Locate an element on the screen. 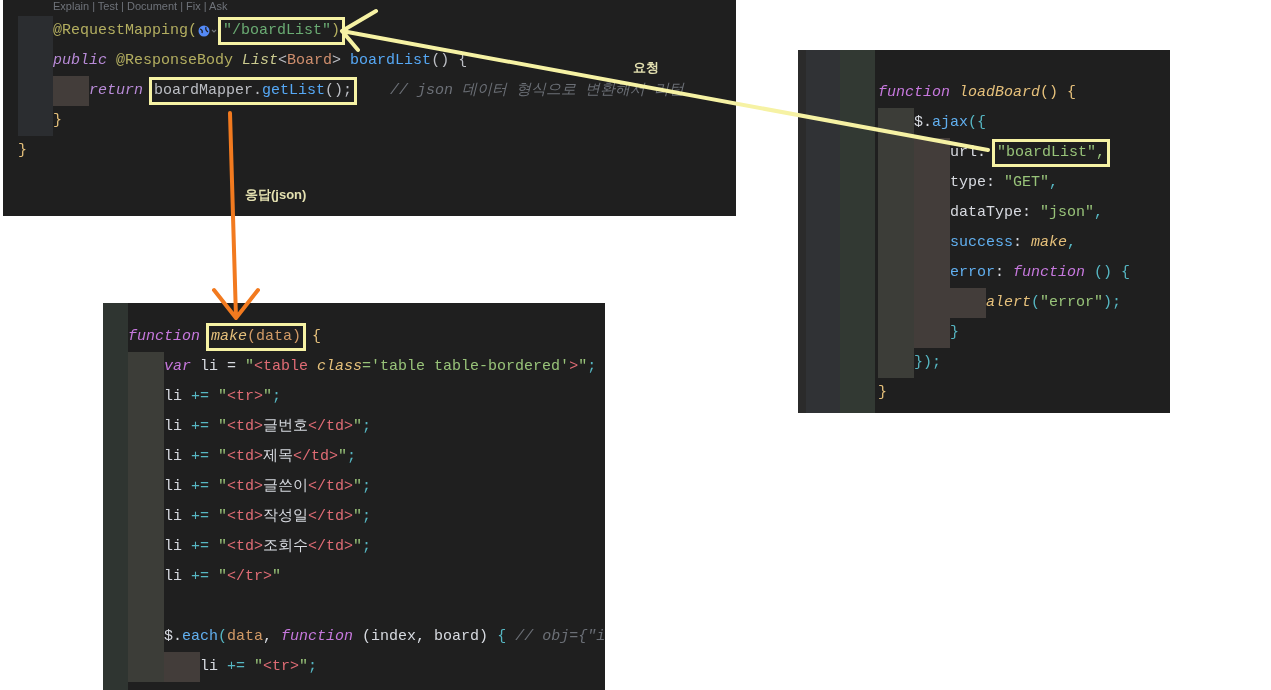  code-line: @RequestMapping( "/boardList") is located at coordinates (198, 31).